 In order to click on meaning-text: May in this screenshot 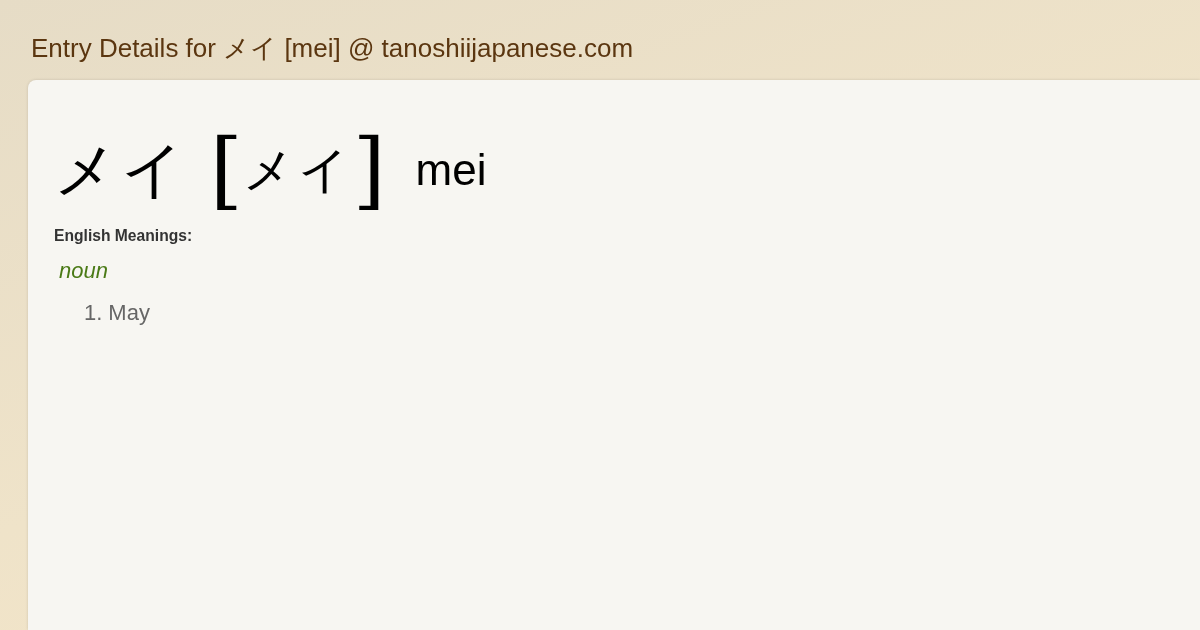, I will do `click(129, 313)`.